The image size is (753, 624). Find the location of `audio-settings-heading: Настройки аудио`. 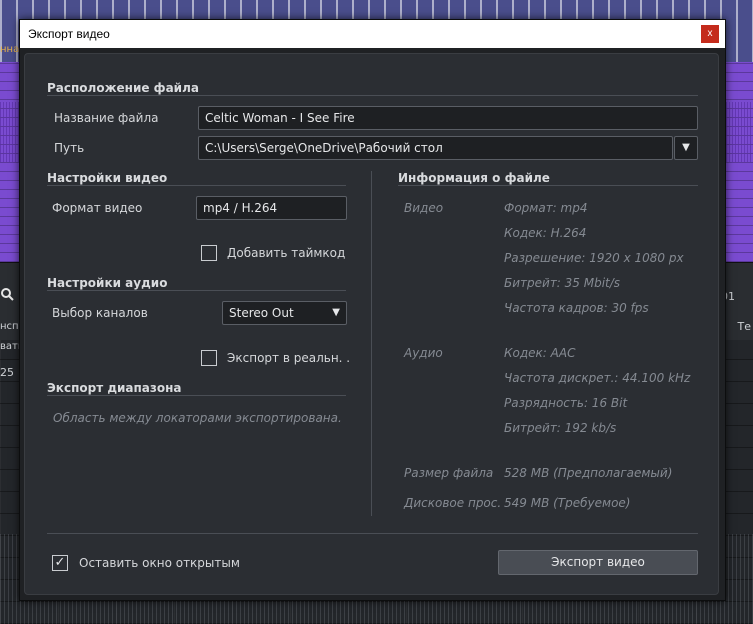

audio-settings-heading: Настройки аудио is located at coordinates (107, 283).